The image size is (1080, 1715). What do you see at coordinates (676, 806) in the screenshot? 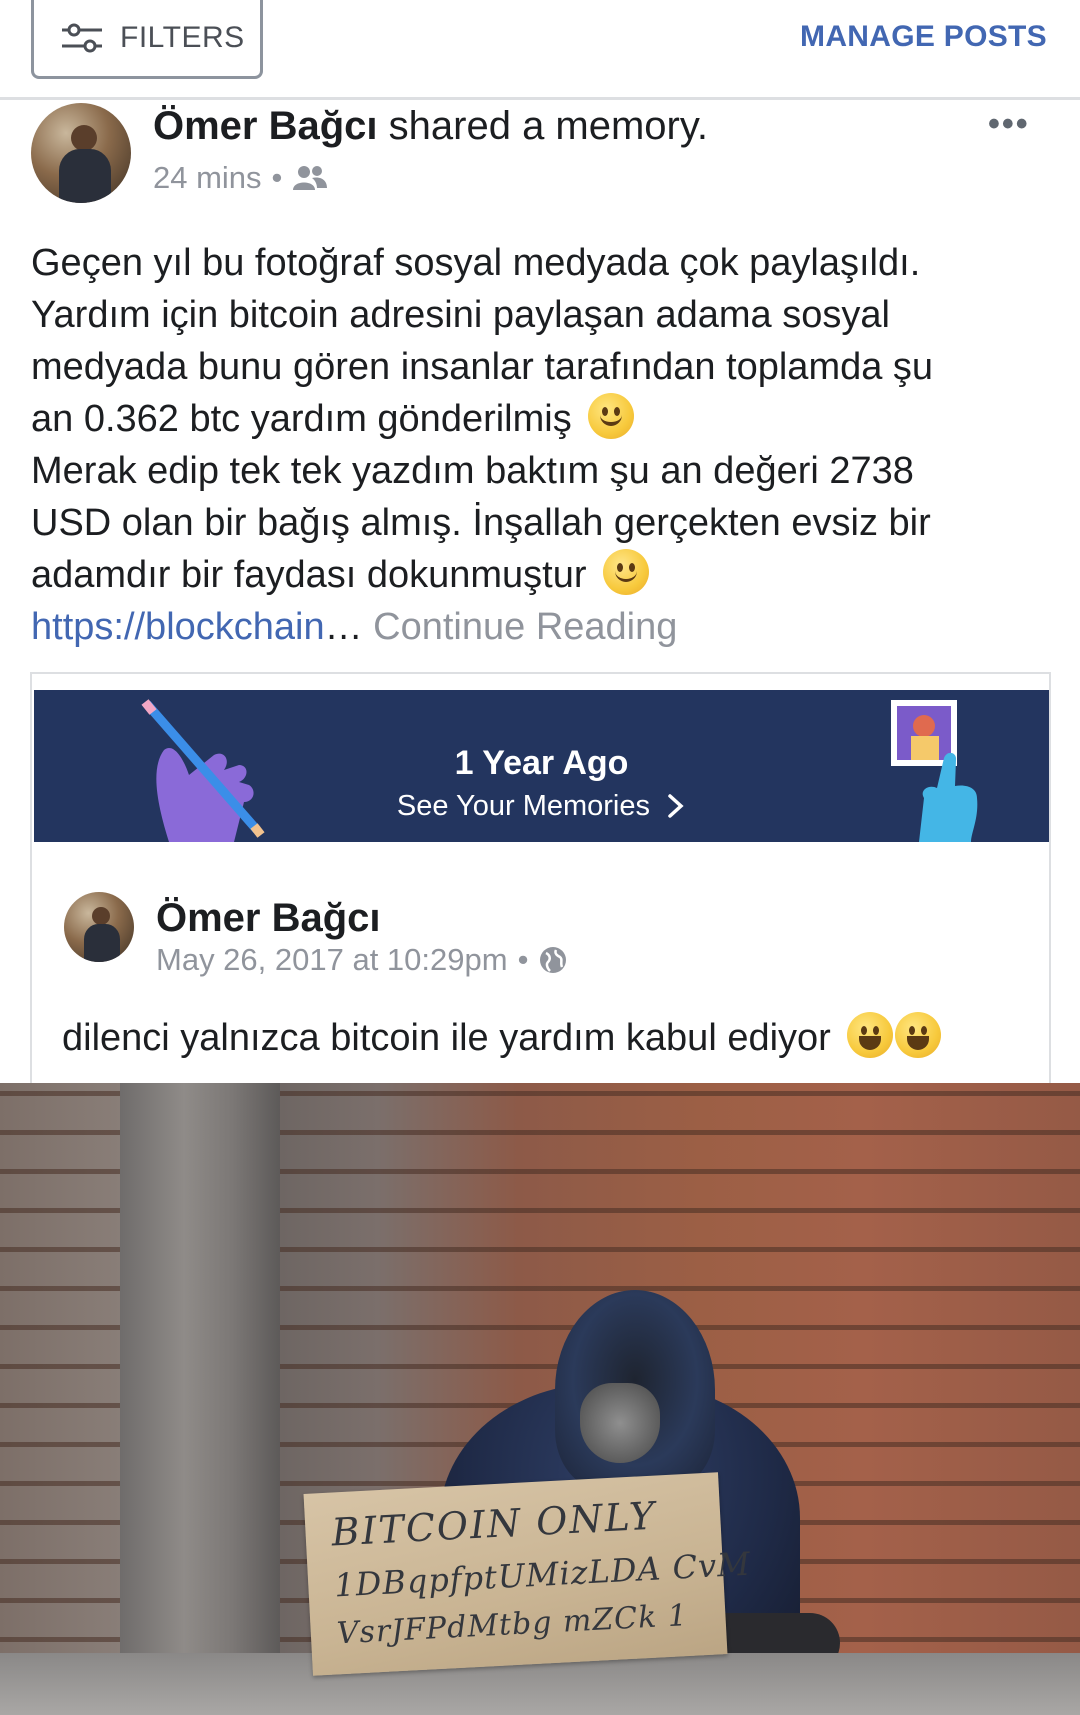
I see `chevron-right-icon` at bounding box center [676, 806].